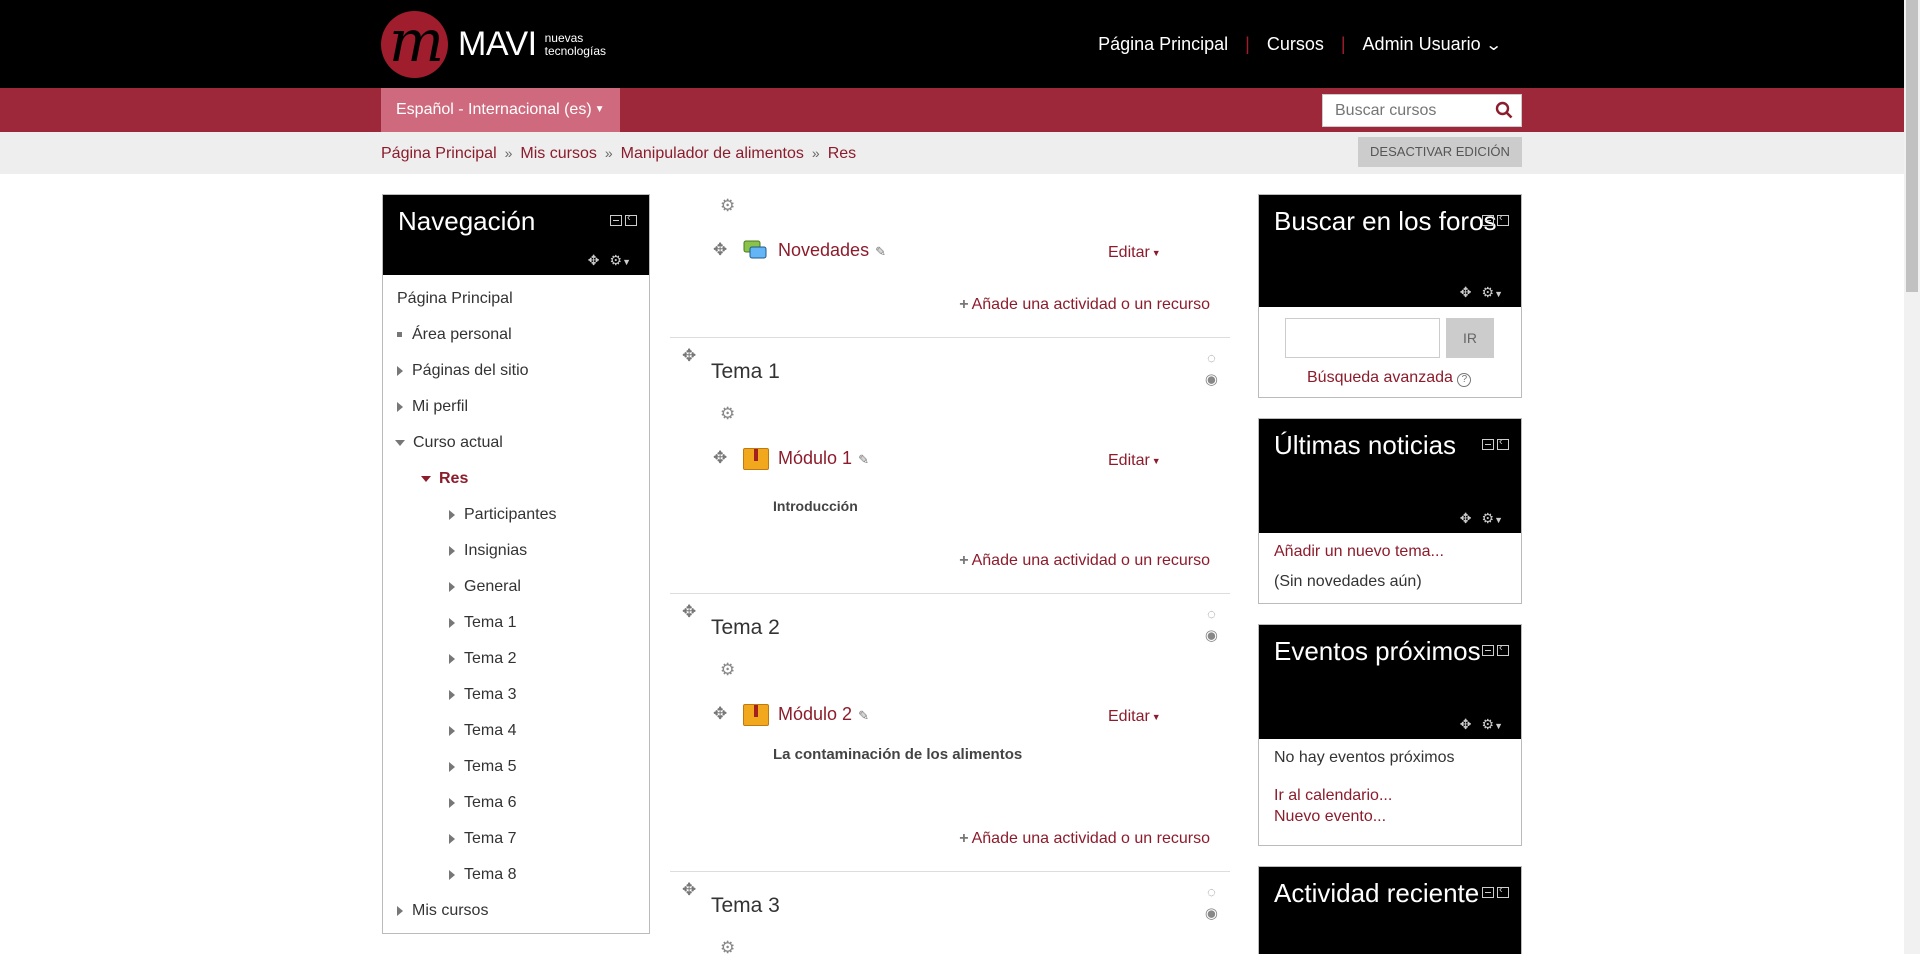  Describe the element at coordinates (516, 629) in the screenshot. I see `nav-item-topic: Tema 1` at that location.